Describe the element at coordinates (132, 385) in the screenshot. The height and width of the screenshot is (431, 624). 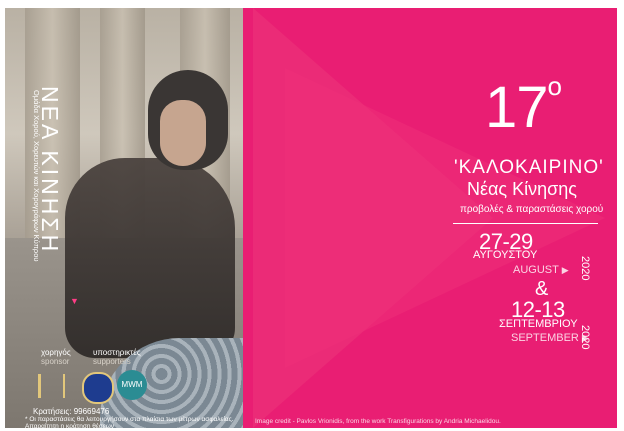
I see `supporter-logo: MWM` at that location.